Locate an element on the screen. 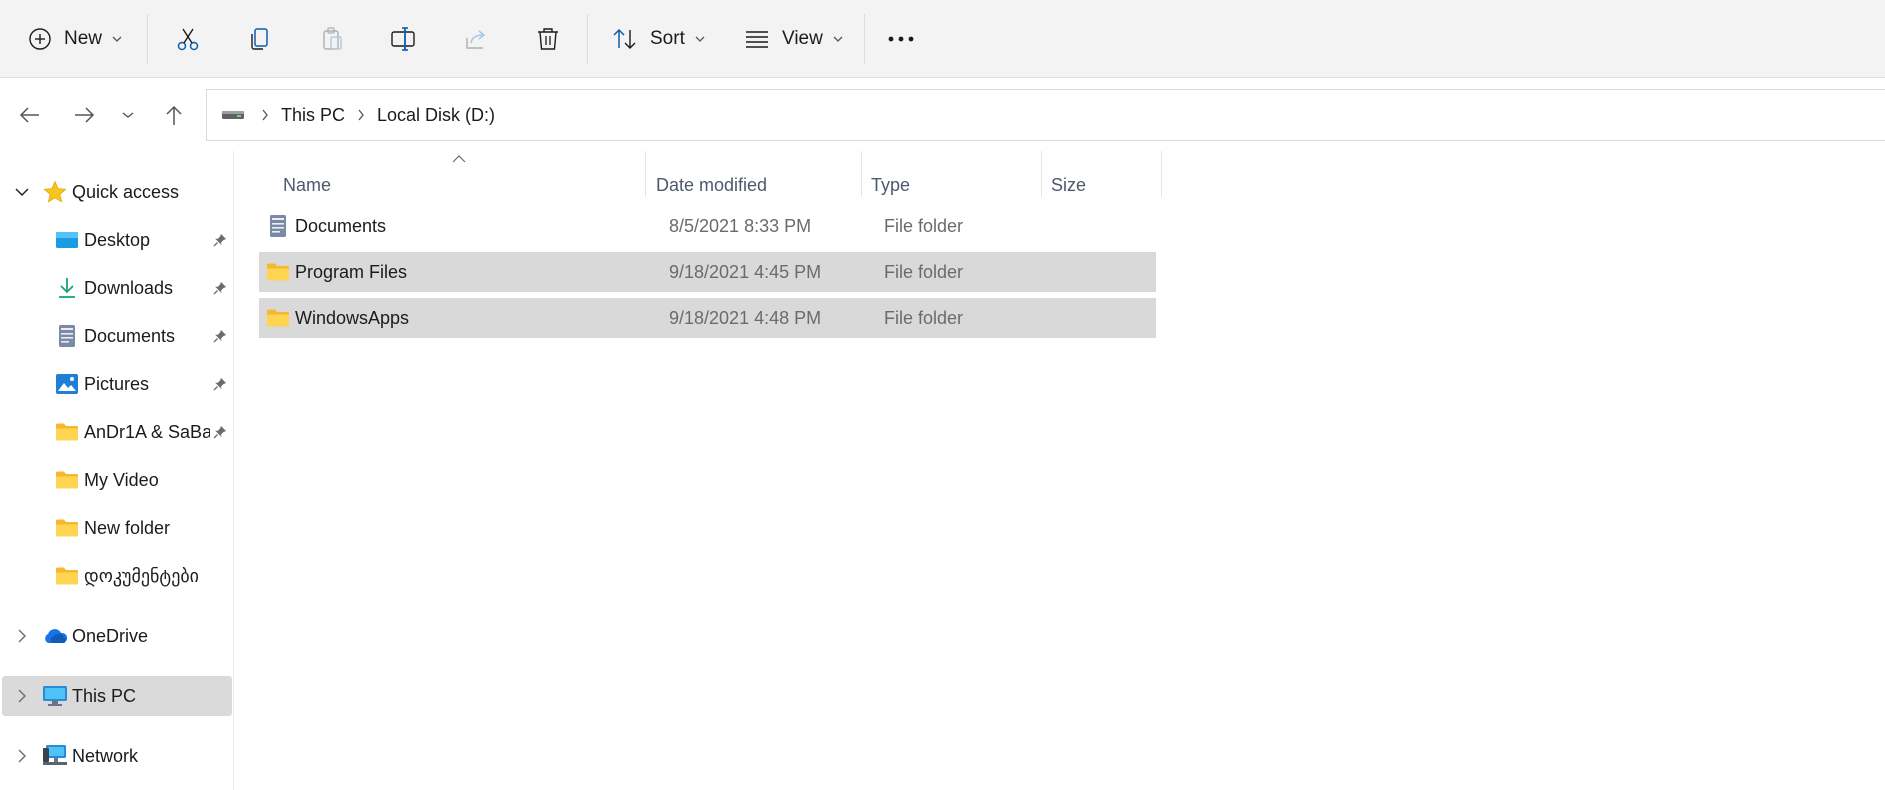 Image resolution: width=1885 pixels, height=790 pixels. file-date: 9/18/2021 4:45 PM is located at coordinates (745, 271).